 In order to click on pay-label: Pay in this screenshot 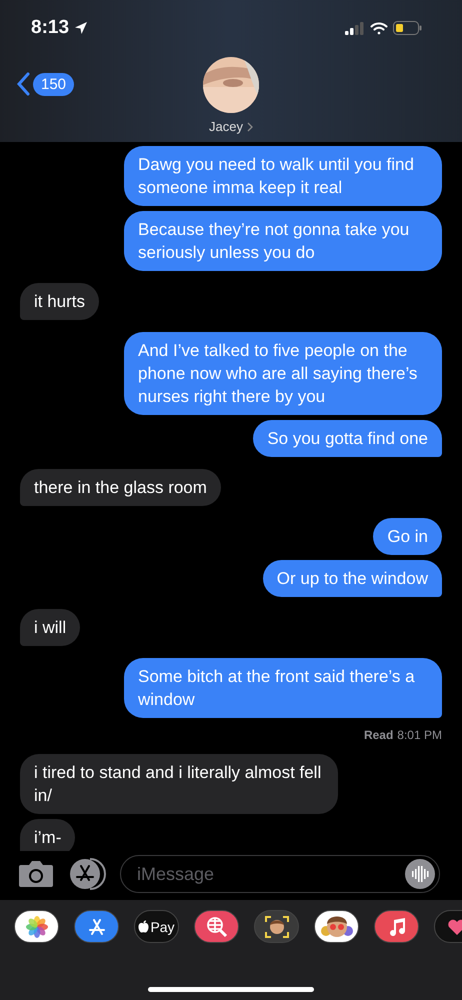, I will do `click(162, 926)`.